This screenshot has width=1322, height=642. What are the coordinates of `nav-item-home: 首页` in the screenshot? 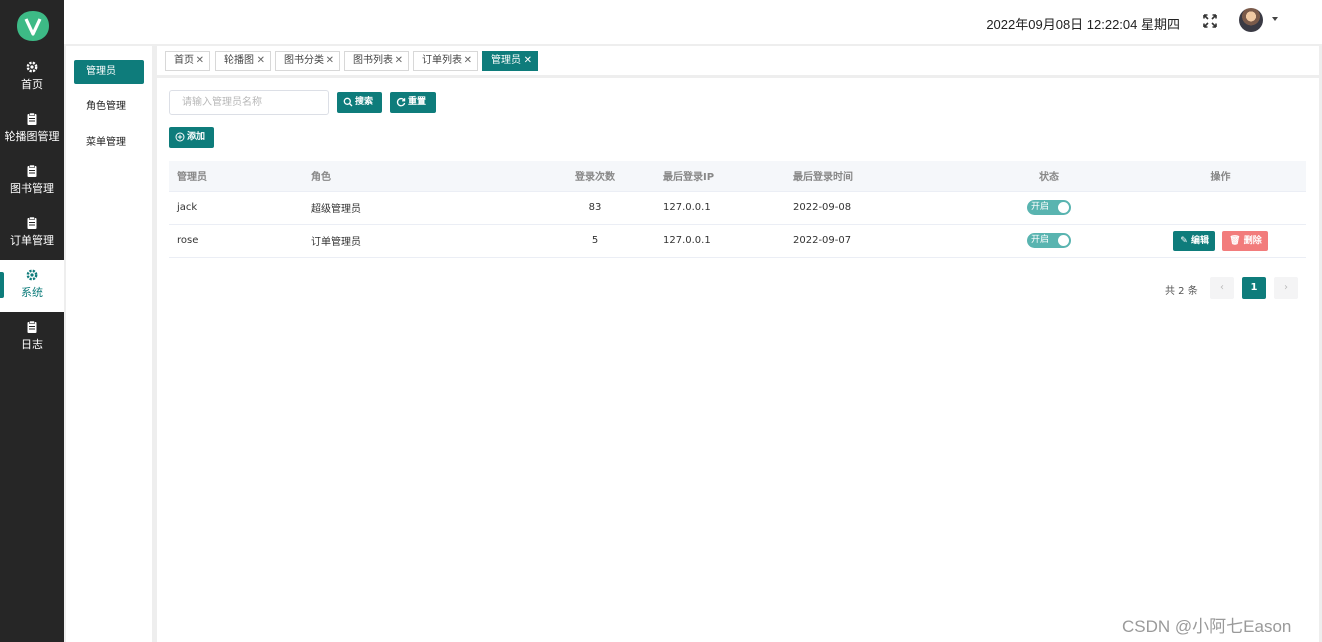 It's located at (32, 78).